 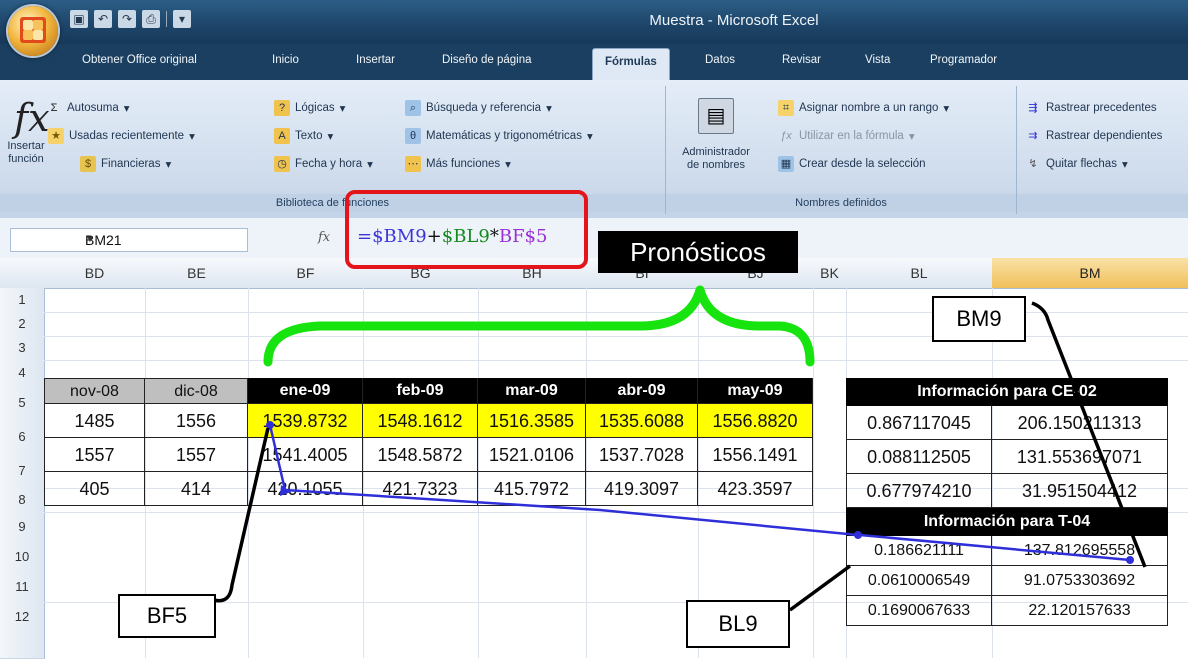 I want to click on cell-be6: 1557, so click(x=196, y=455).